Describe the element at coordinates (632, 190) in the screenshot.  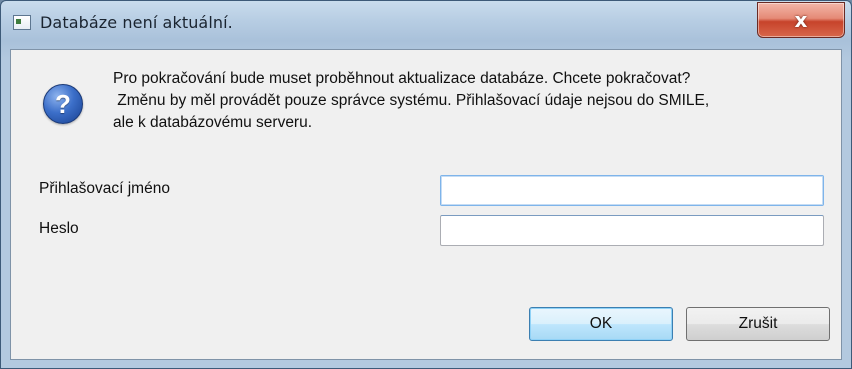
I see `login-input` at that location.